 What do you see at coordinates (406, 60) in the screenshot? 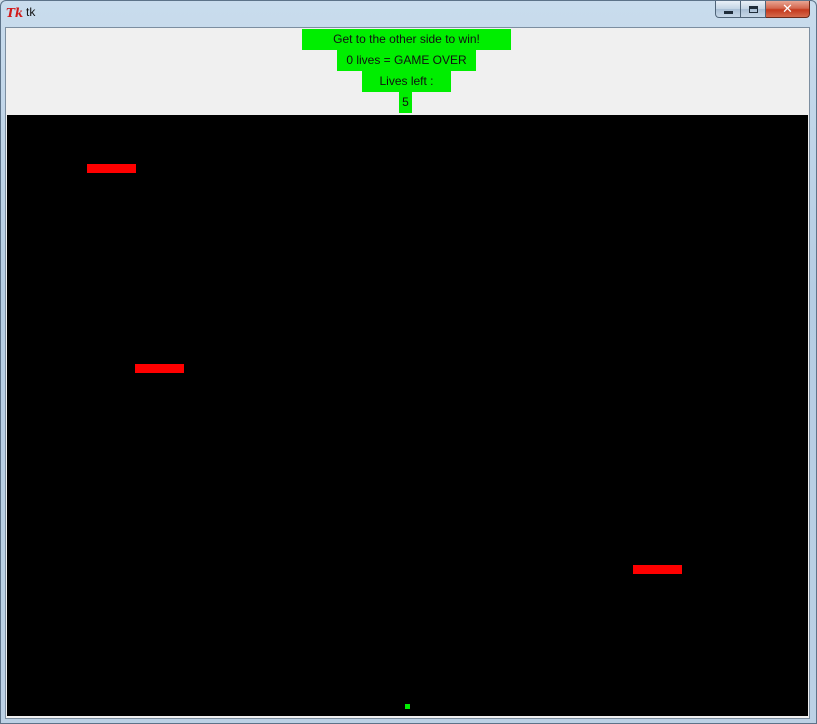
I see `game-over-rule-label: 0 lives = GAME OVER` at bounding box center [406, 60].